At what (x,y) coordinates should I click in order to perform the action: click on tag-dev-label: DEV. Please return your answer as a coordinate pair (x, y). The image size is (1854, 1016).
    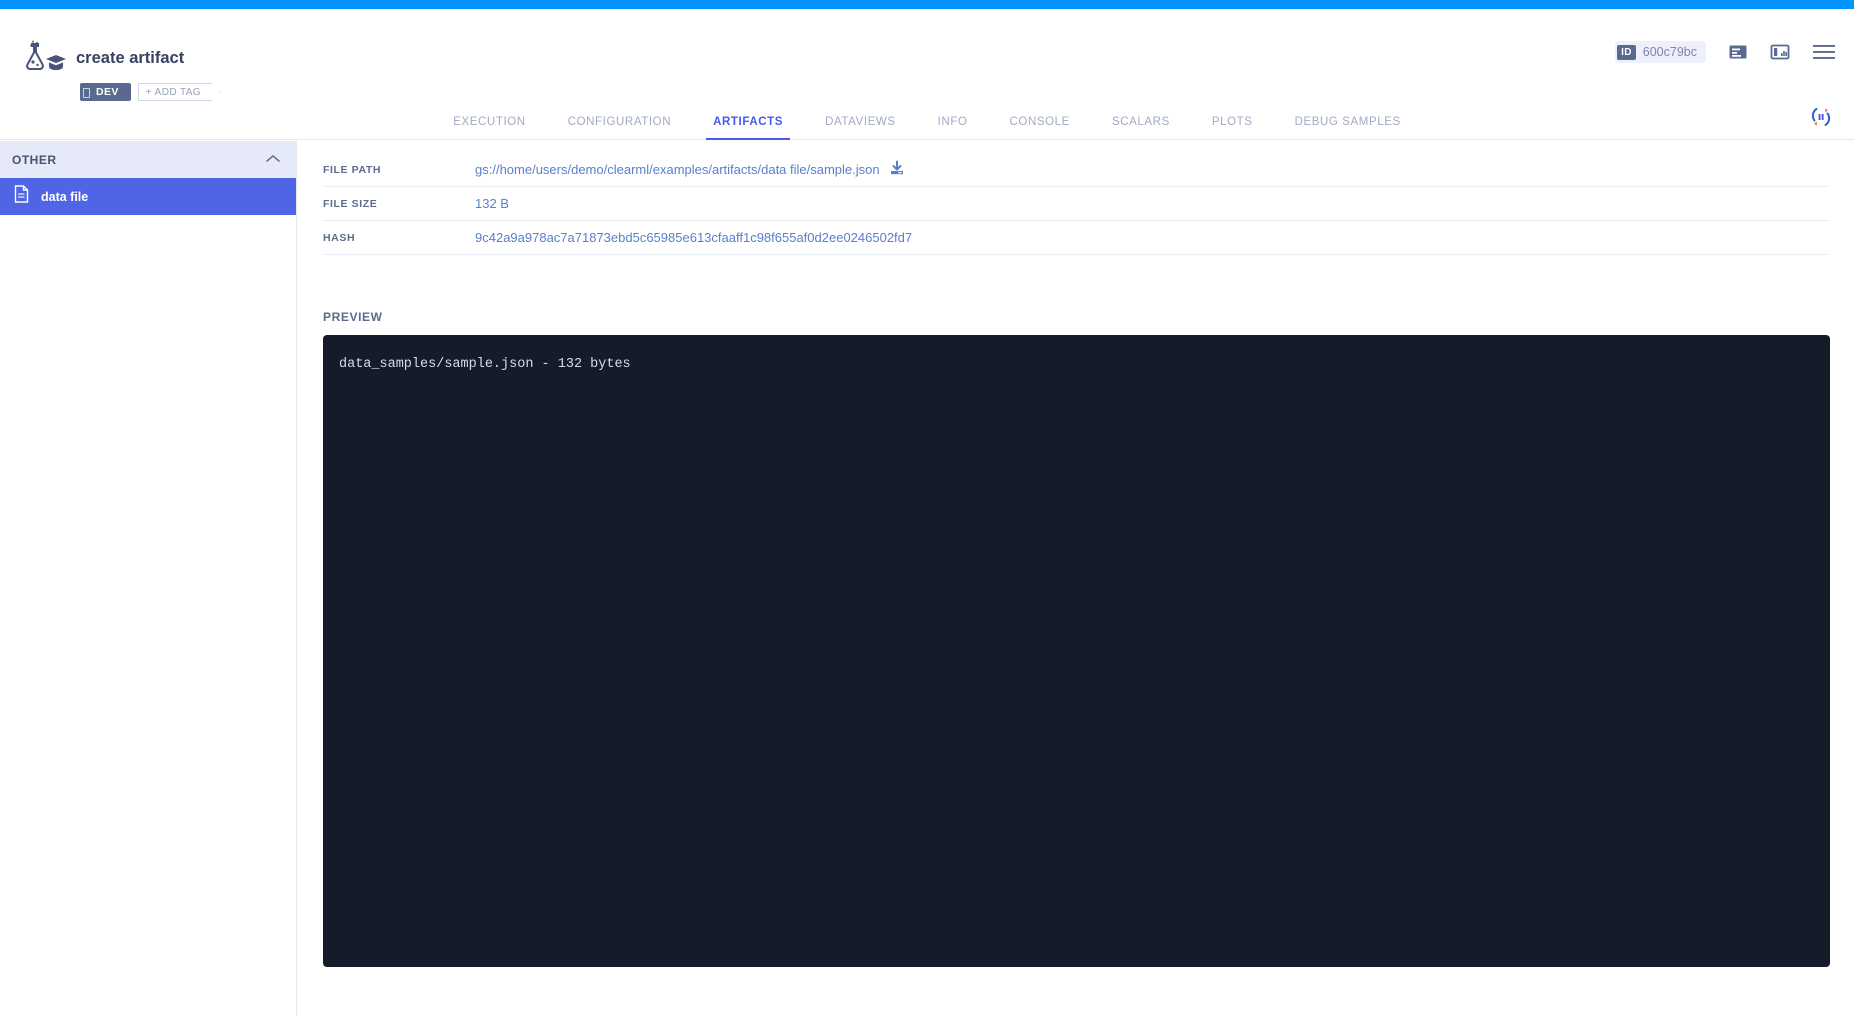
    Looking at the image, I should click on (107, 92).